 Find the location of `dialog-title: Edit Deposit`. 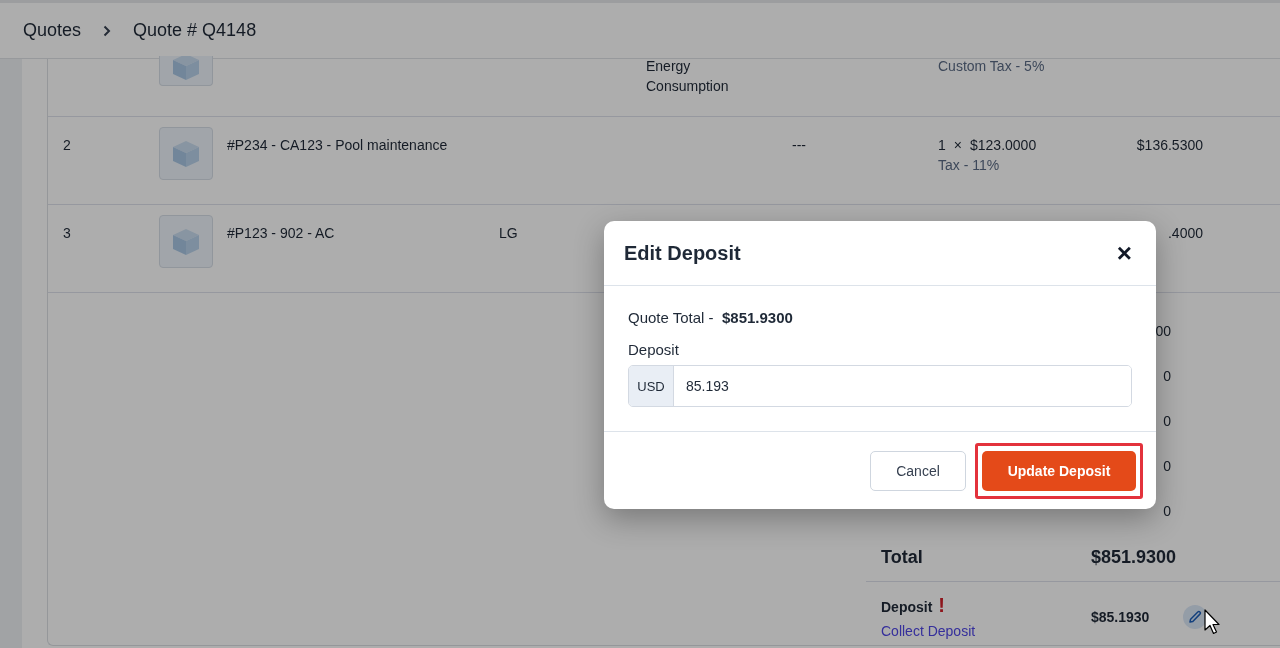

dialog-title: Edit Deposit is located at coordinates (682, 253).